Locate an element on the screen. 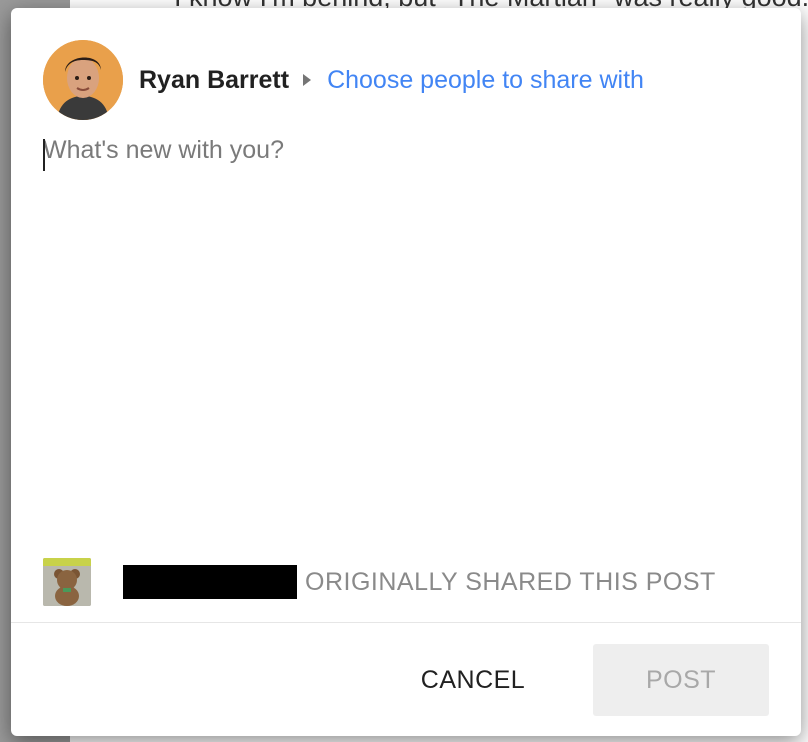 The height and width of the screenshot is (742, 808). teddy-bear-icon is located at coordinates (67, 582).